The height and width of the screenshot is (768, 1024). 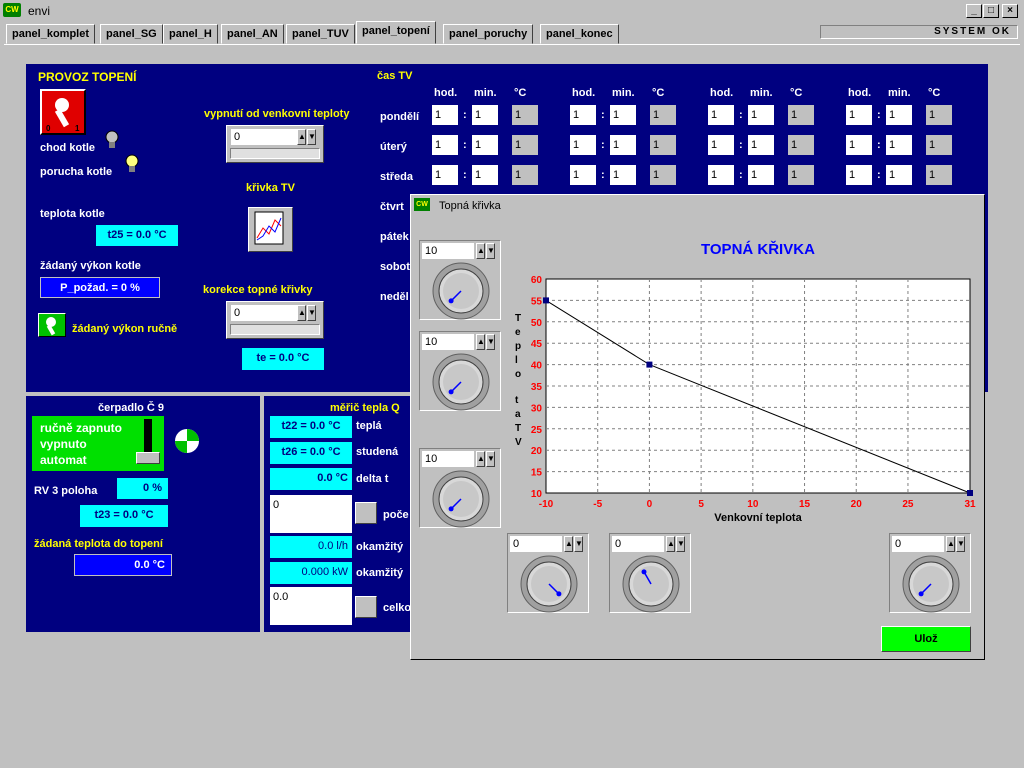 I want to click on tab-divider, so click(x=512, y=44).